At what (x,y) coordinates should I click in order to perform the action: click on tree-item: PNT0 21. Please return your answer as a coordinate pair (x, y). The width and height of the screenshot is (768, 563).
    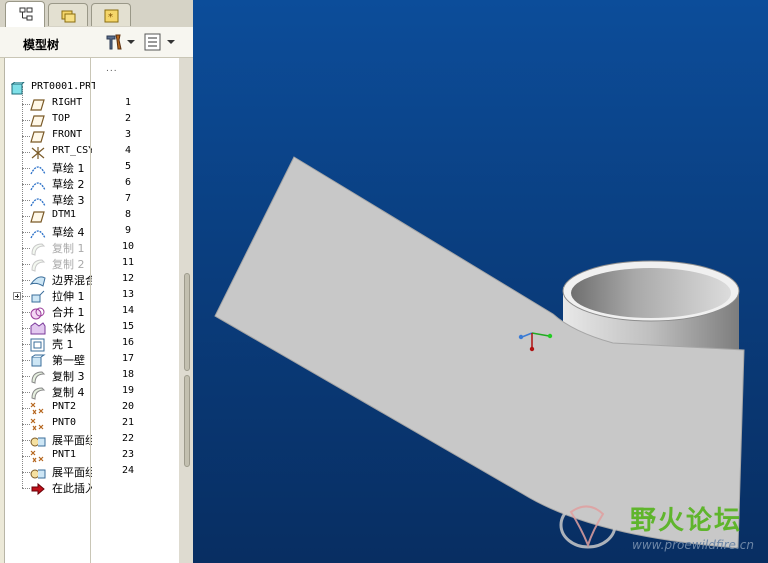
    Looking at the image, I should click on (92, 424).